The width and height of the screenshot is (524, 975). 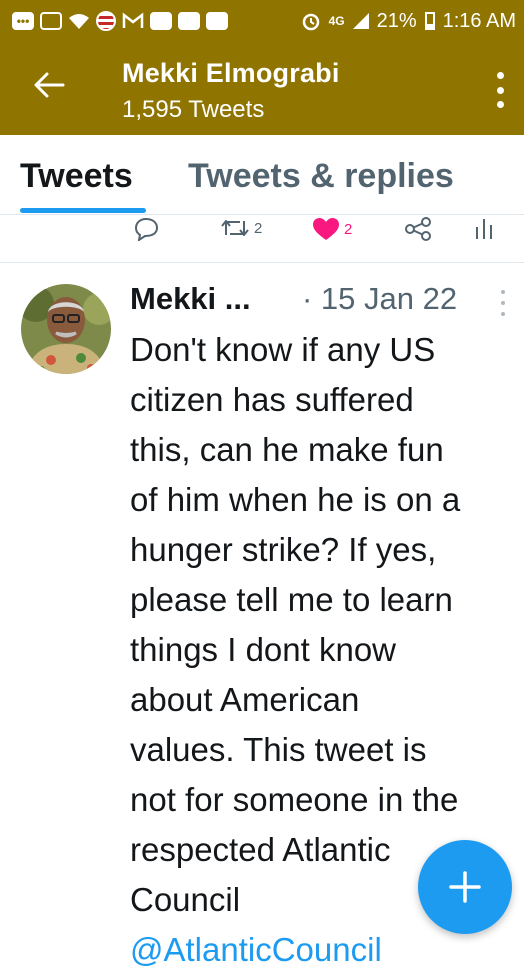 I want to click on like-button: 2, so click(x=332, y=229).